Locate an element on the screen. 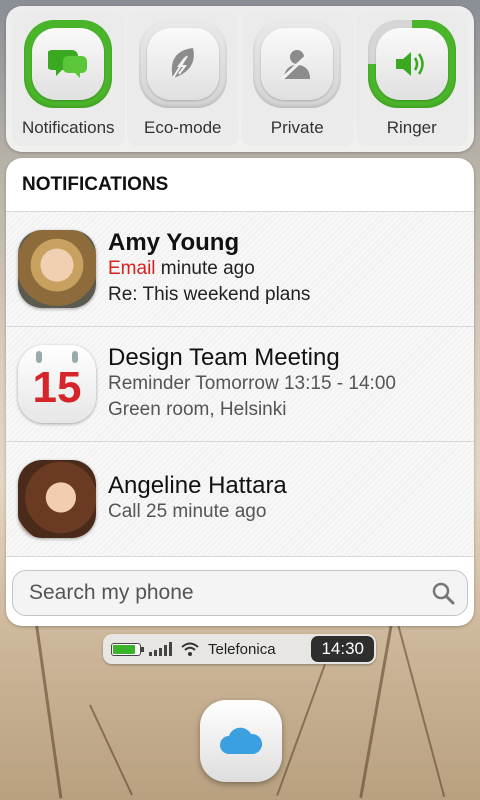  cloud-button is located at coordinates (241, 741).